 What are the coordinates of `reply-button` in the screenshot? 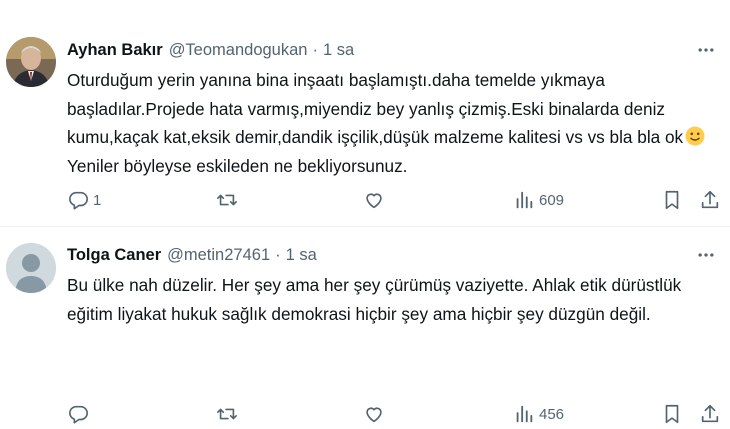 It's located at (78, 414).